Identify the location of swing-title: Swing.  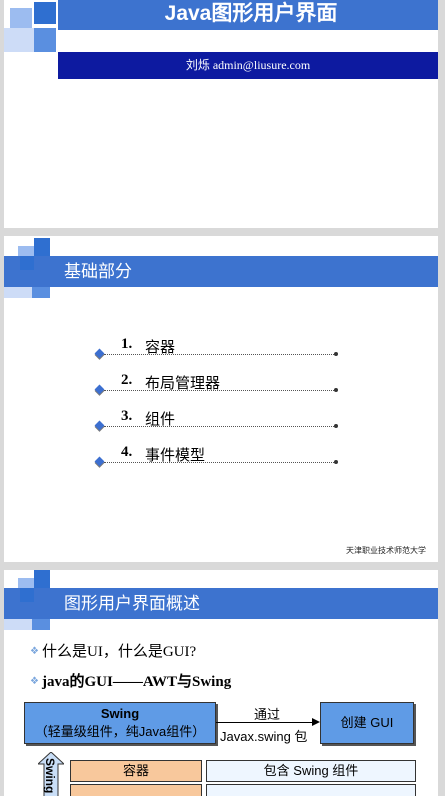
(120, 713).